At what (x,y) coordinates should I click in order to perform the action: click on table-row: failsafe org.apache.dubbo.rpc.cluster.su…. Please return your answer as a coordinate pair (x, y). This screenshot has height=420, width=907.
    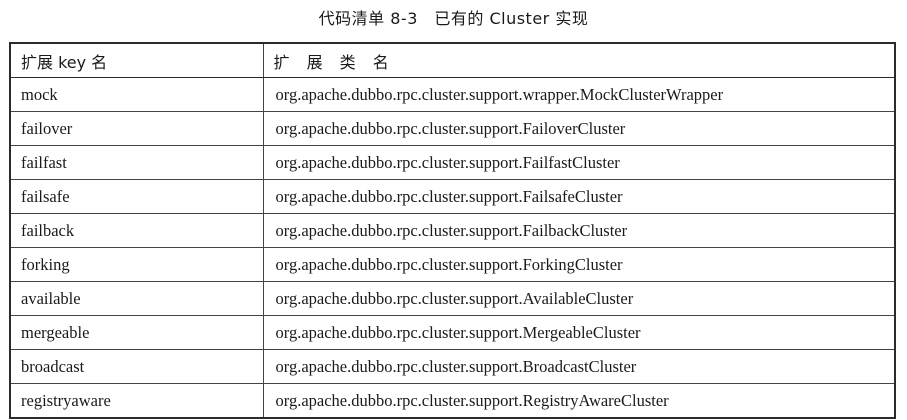
    Looking at the image, I should click on (452, 196).